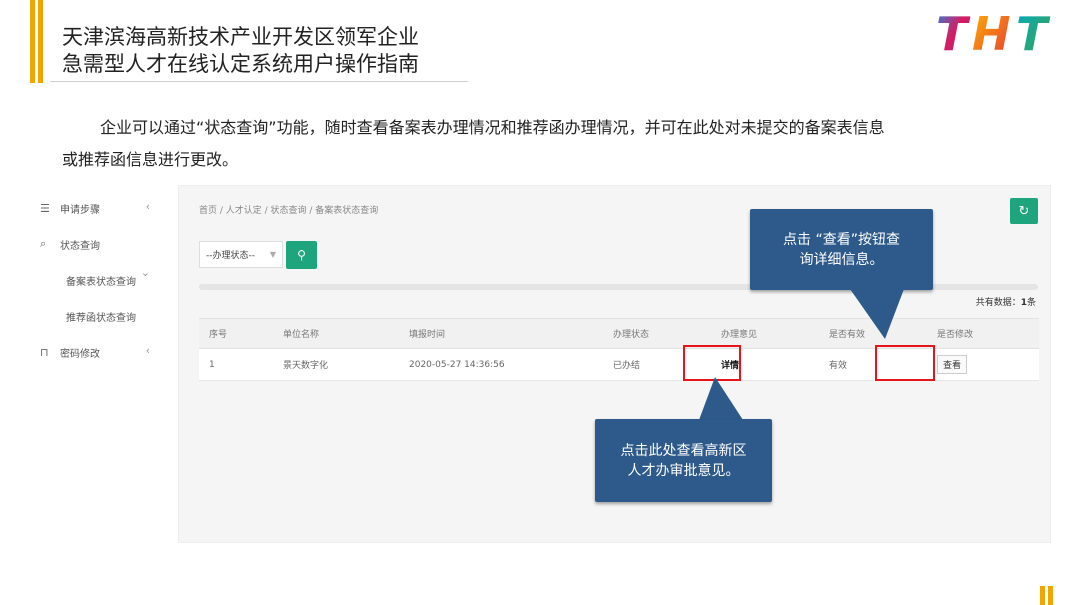 This screenshot has height=605, width=1080. Describe the element at coordinates (272, 254) in the screenshot. I see `chevron-down-icon: ▼` at that location.